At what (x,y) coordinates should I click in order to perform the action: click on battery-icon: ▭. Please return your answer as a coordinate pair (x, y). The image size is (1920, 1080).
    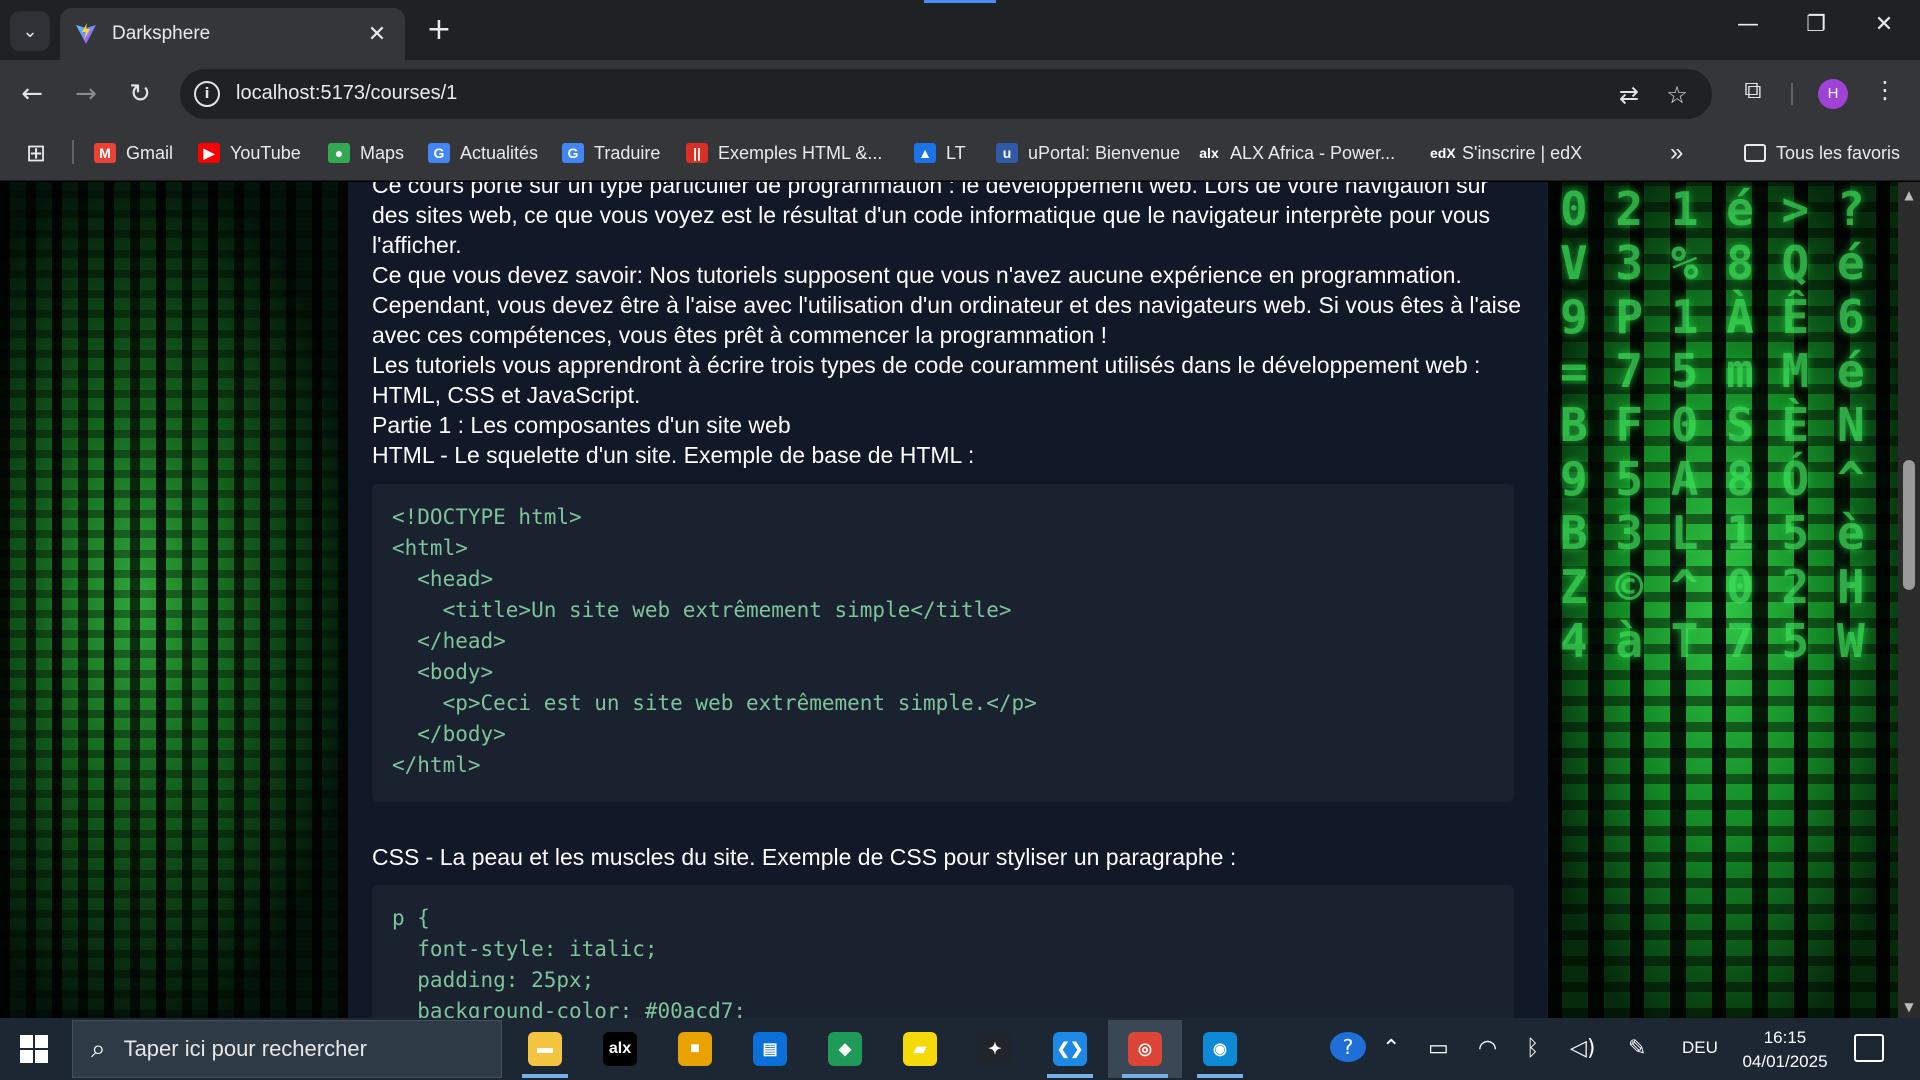
    Looking at the image, I should click on (1438, 1048).